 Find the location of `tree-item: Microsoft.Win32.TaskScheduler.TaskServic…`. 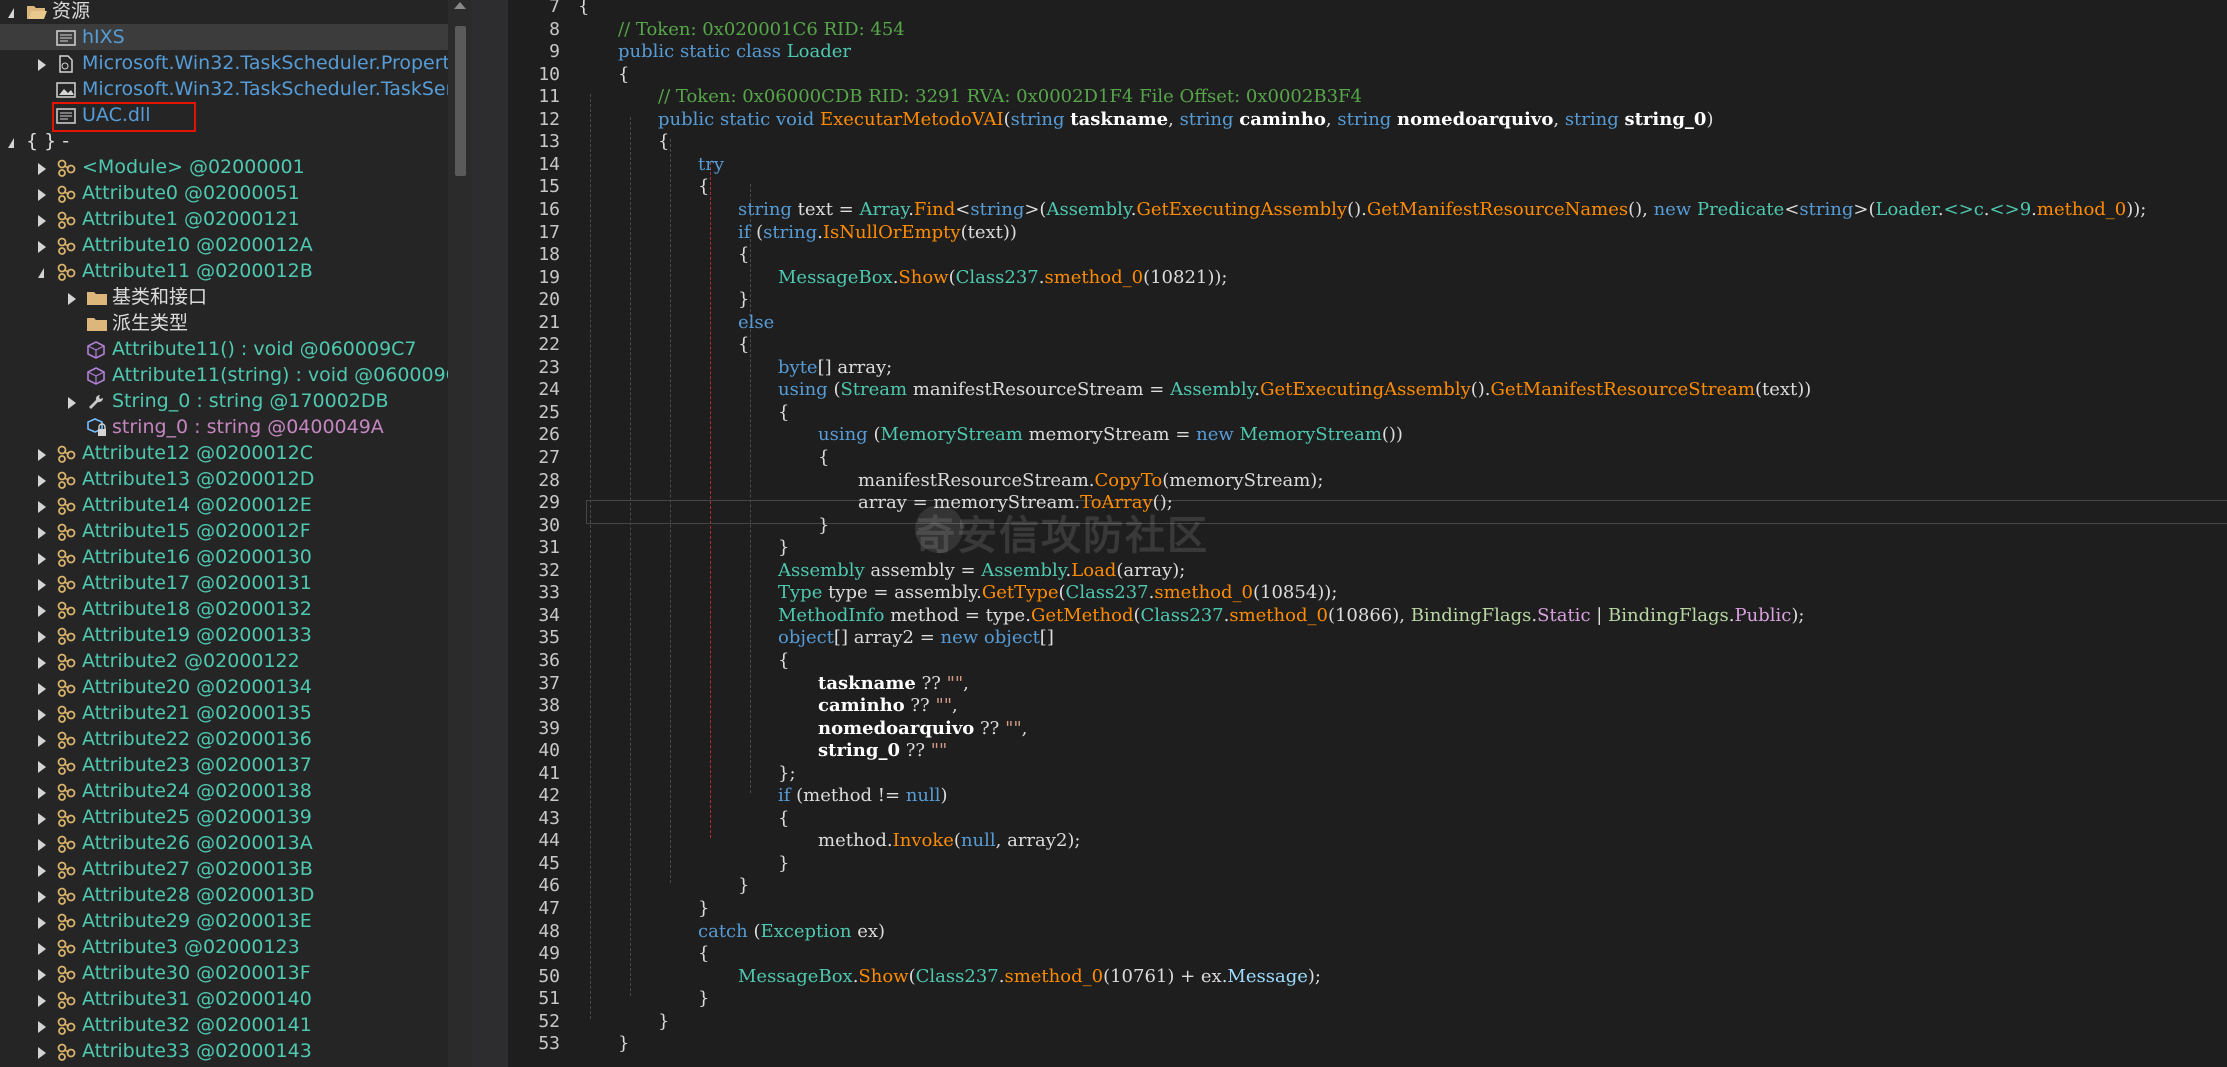

tree-item: Microsoft.Win32.TaskScheduler.TaskServic… is located at coordinates (224, 89).